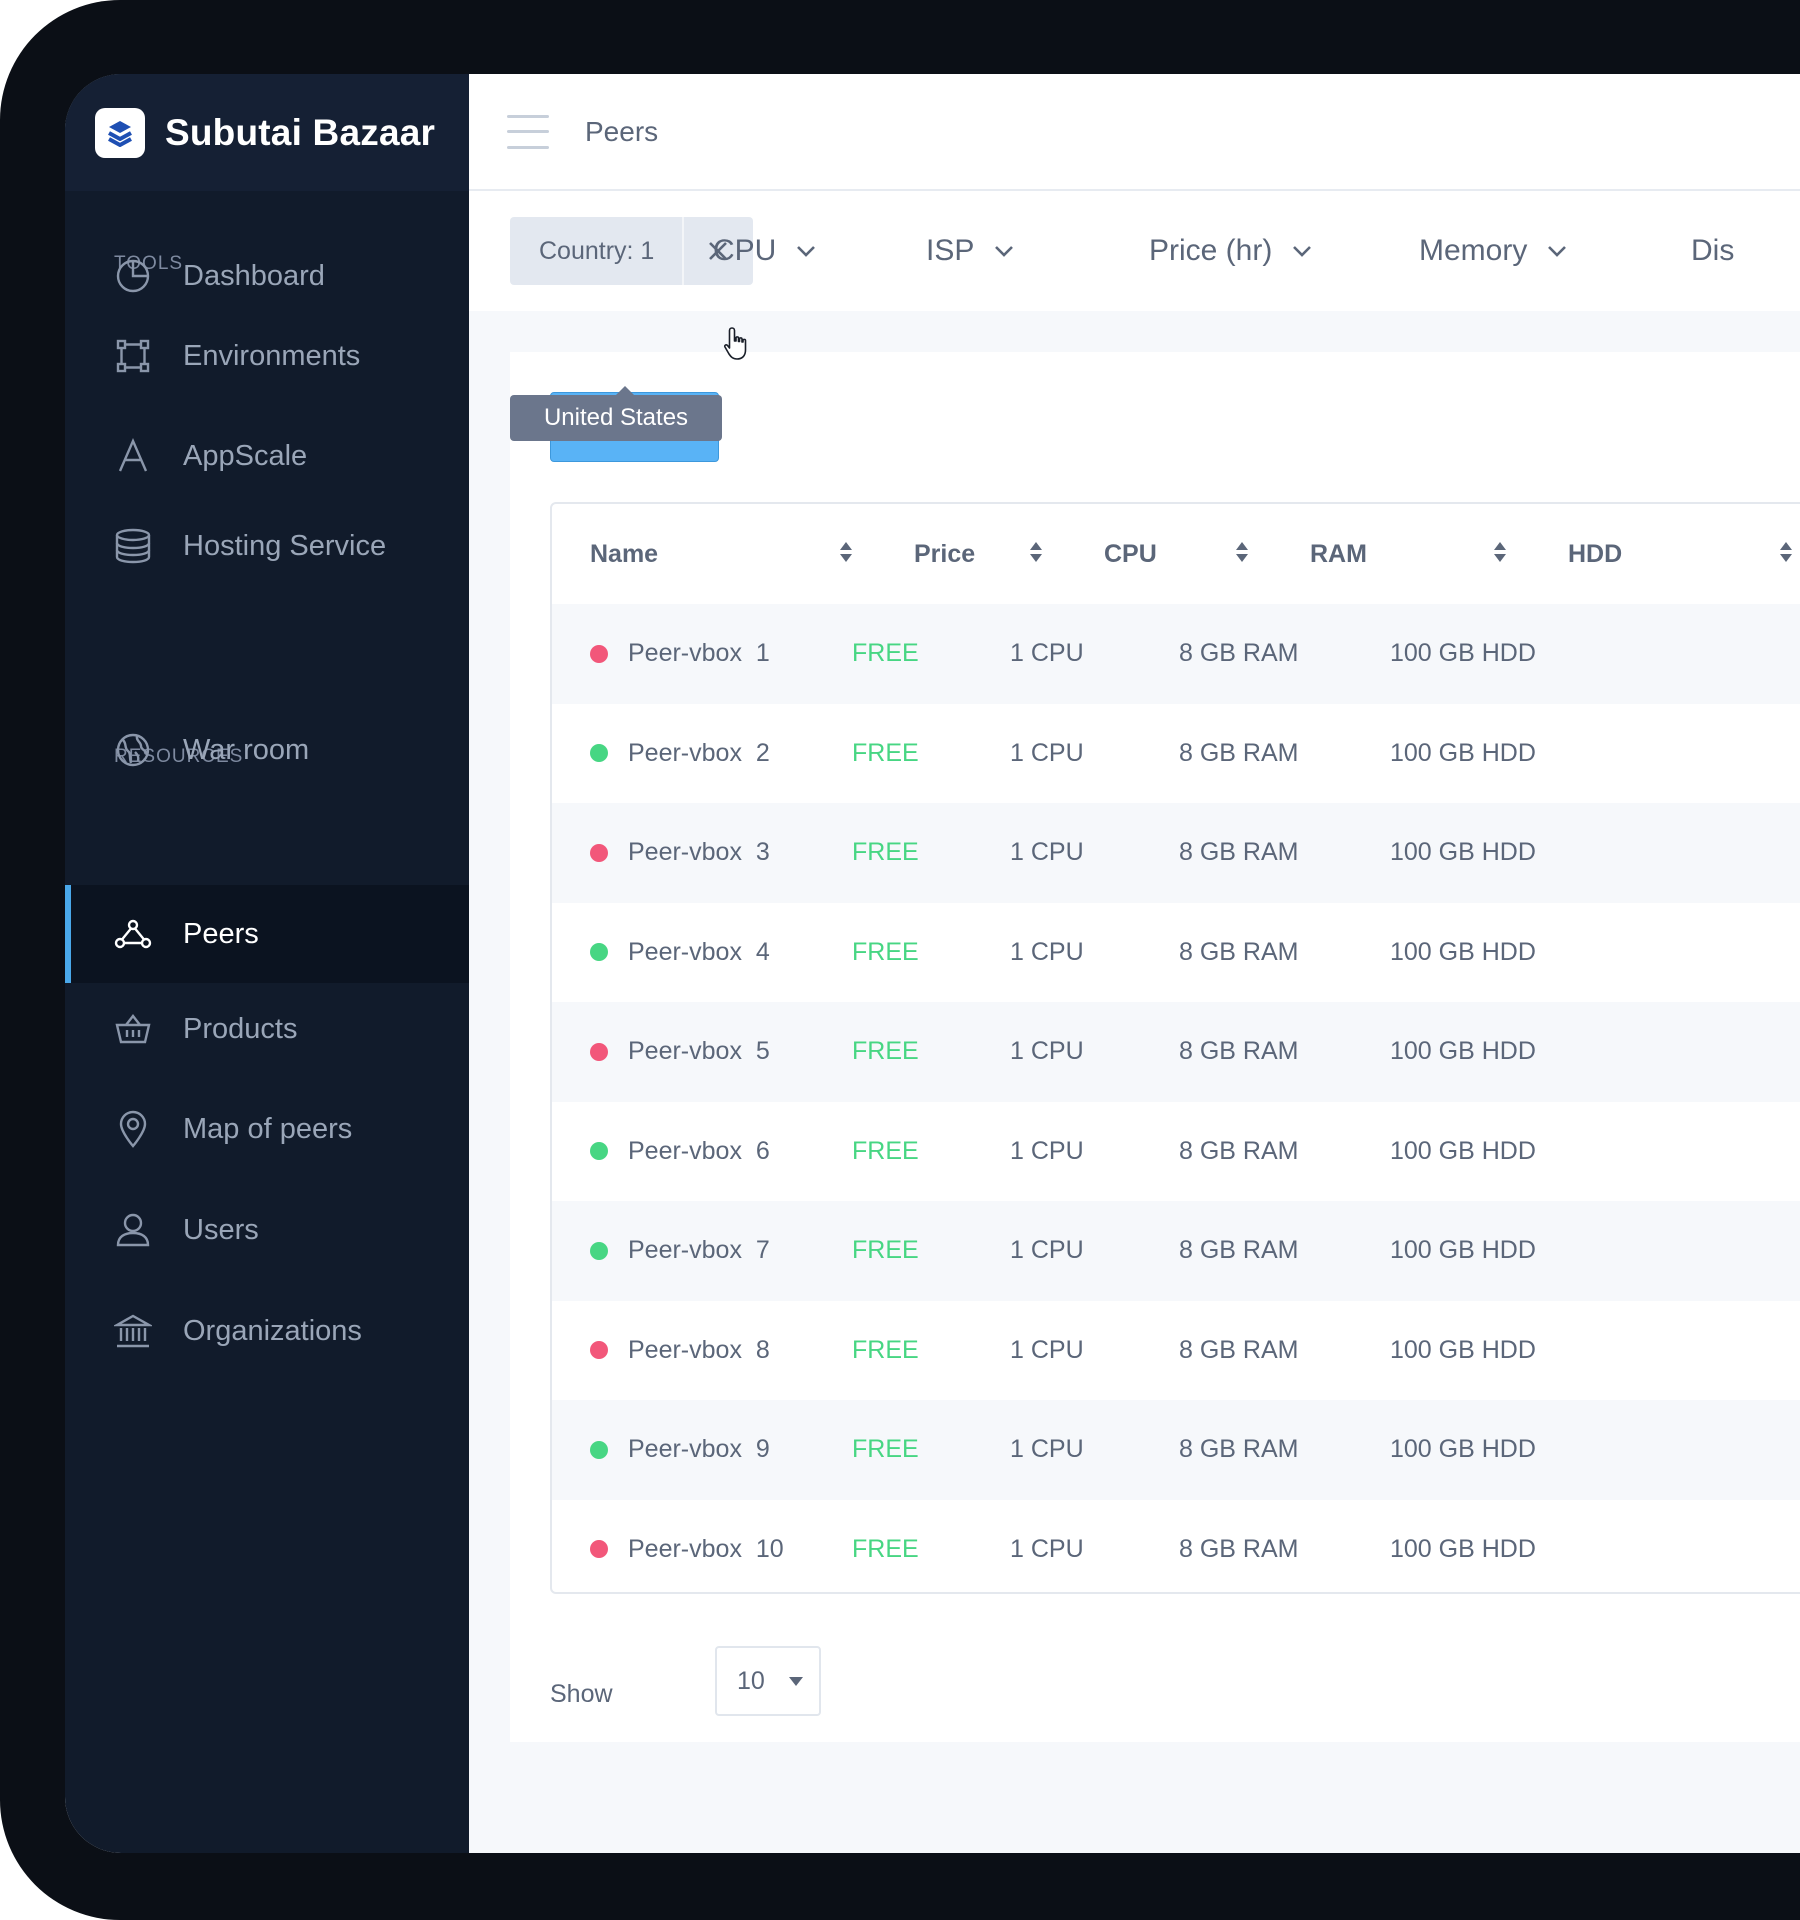  What do you see at coordinates (1595, 554) in the screenshot?
I see `column-header-hdd: HDD` at bounding box center [1595, 554].